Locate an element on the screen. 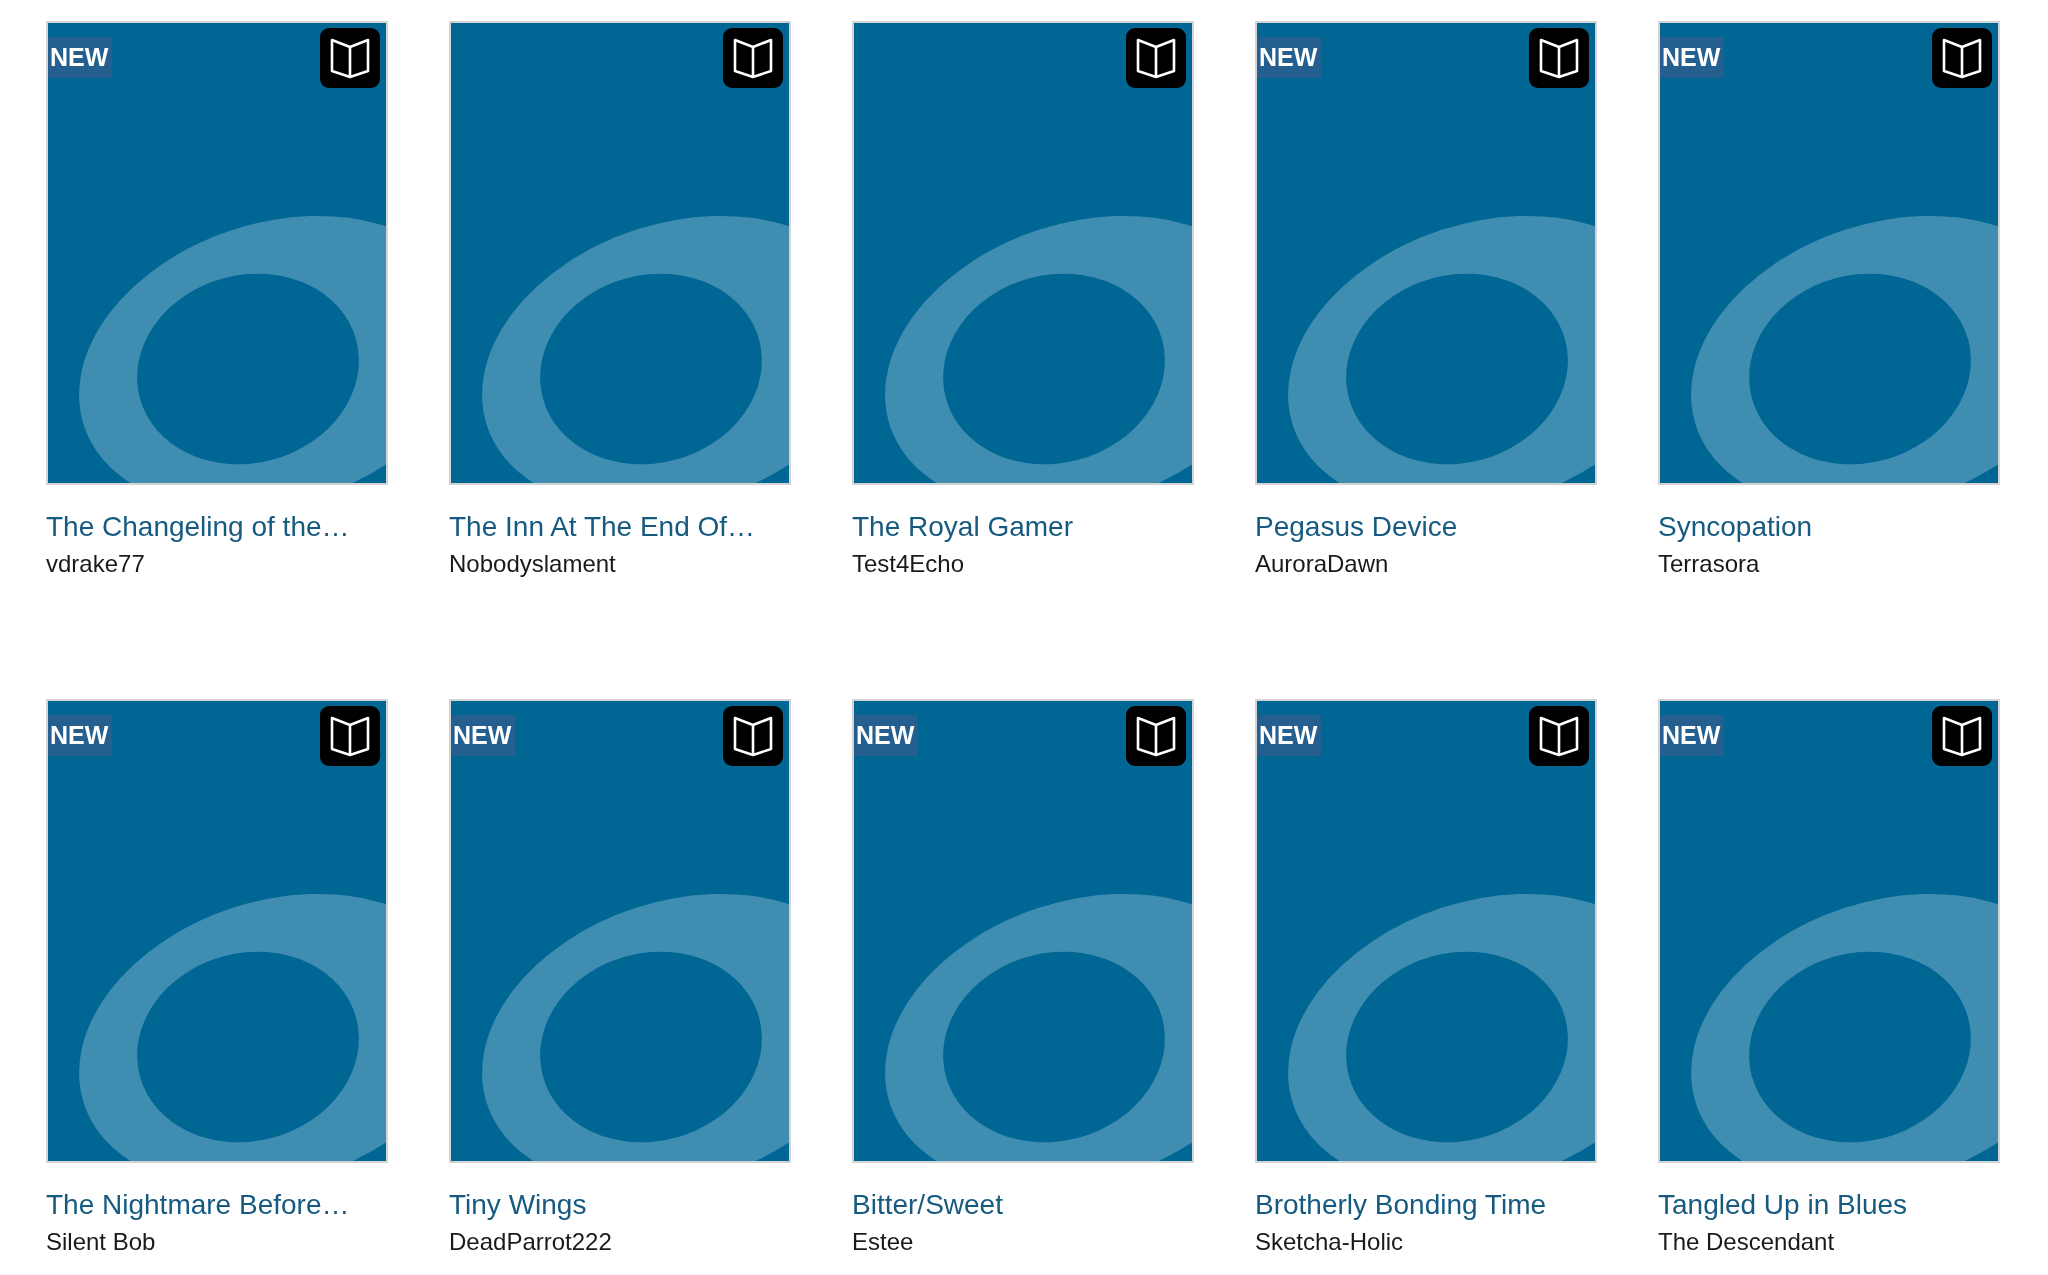 The height and width of the screenshot is (1275, 2048). book-author: Terrasora is located at coordinates (1709, 564).